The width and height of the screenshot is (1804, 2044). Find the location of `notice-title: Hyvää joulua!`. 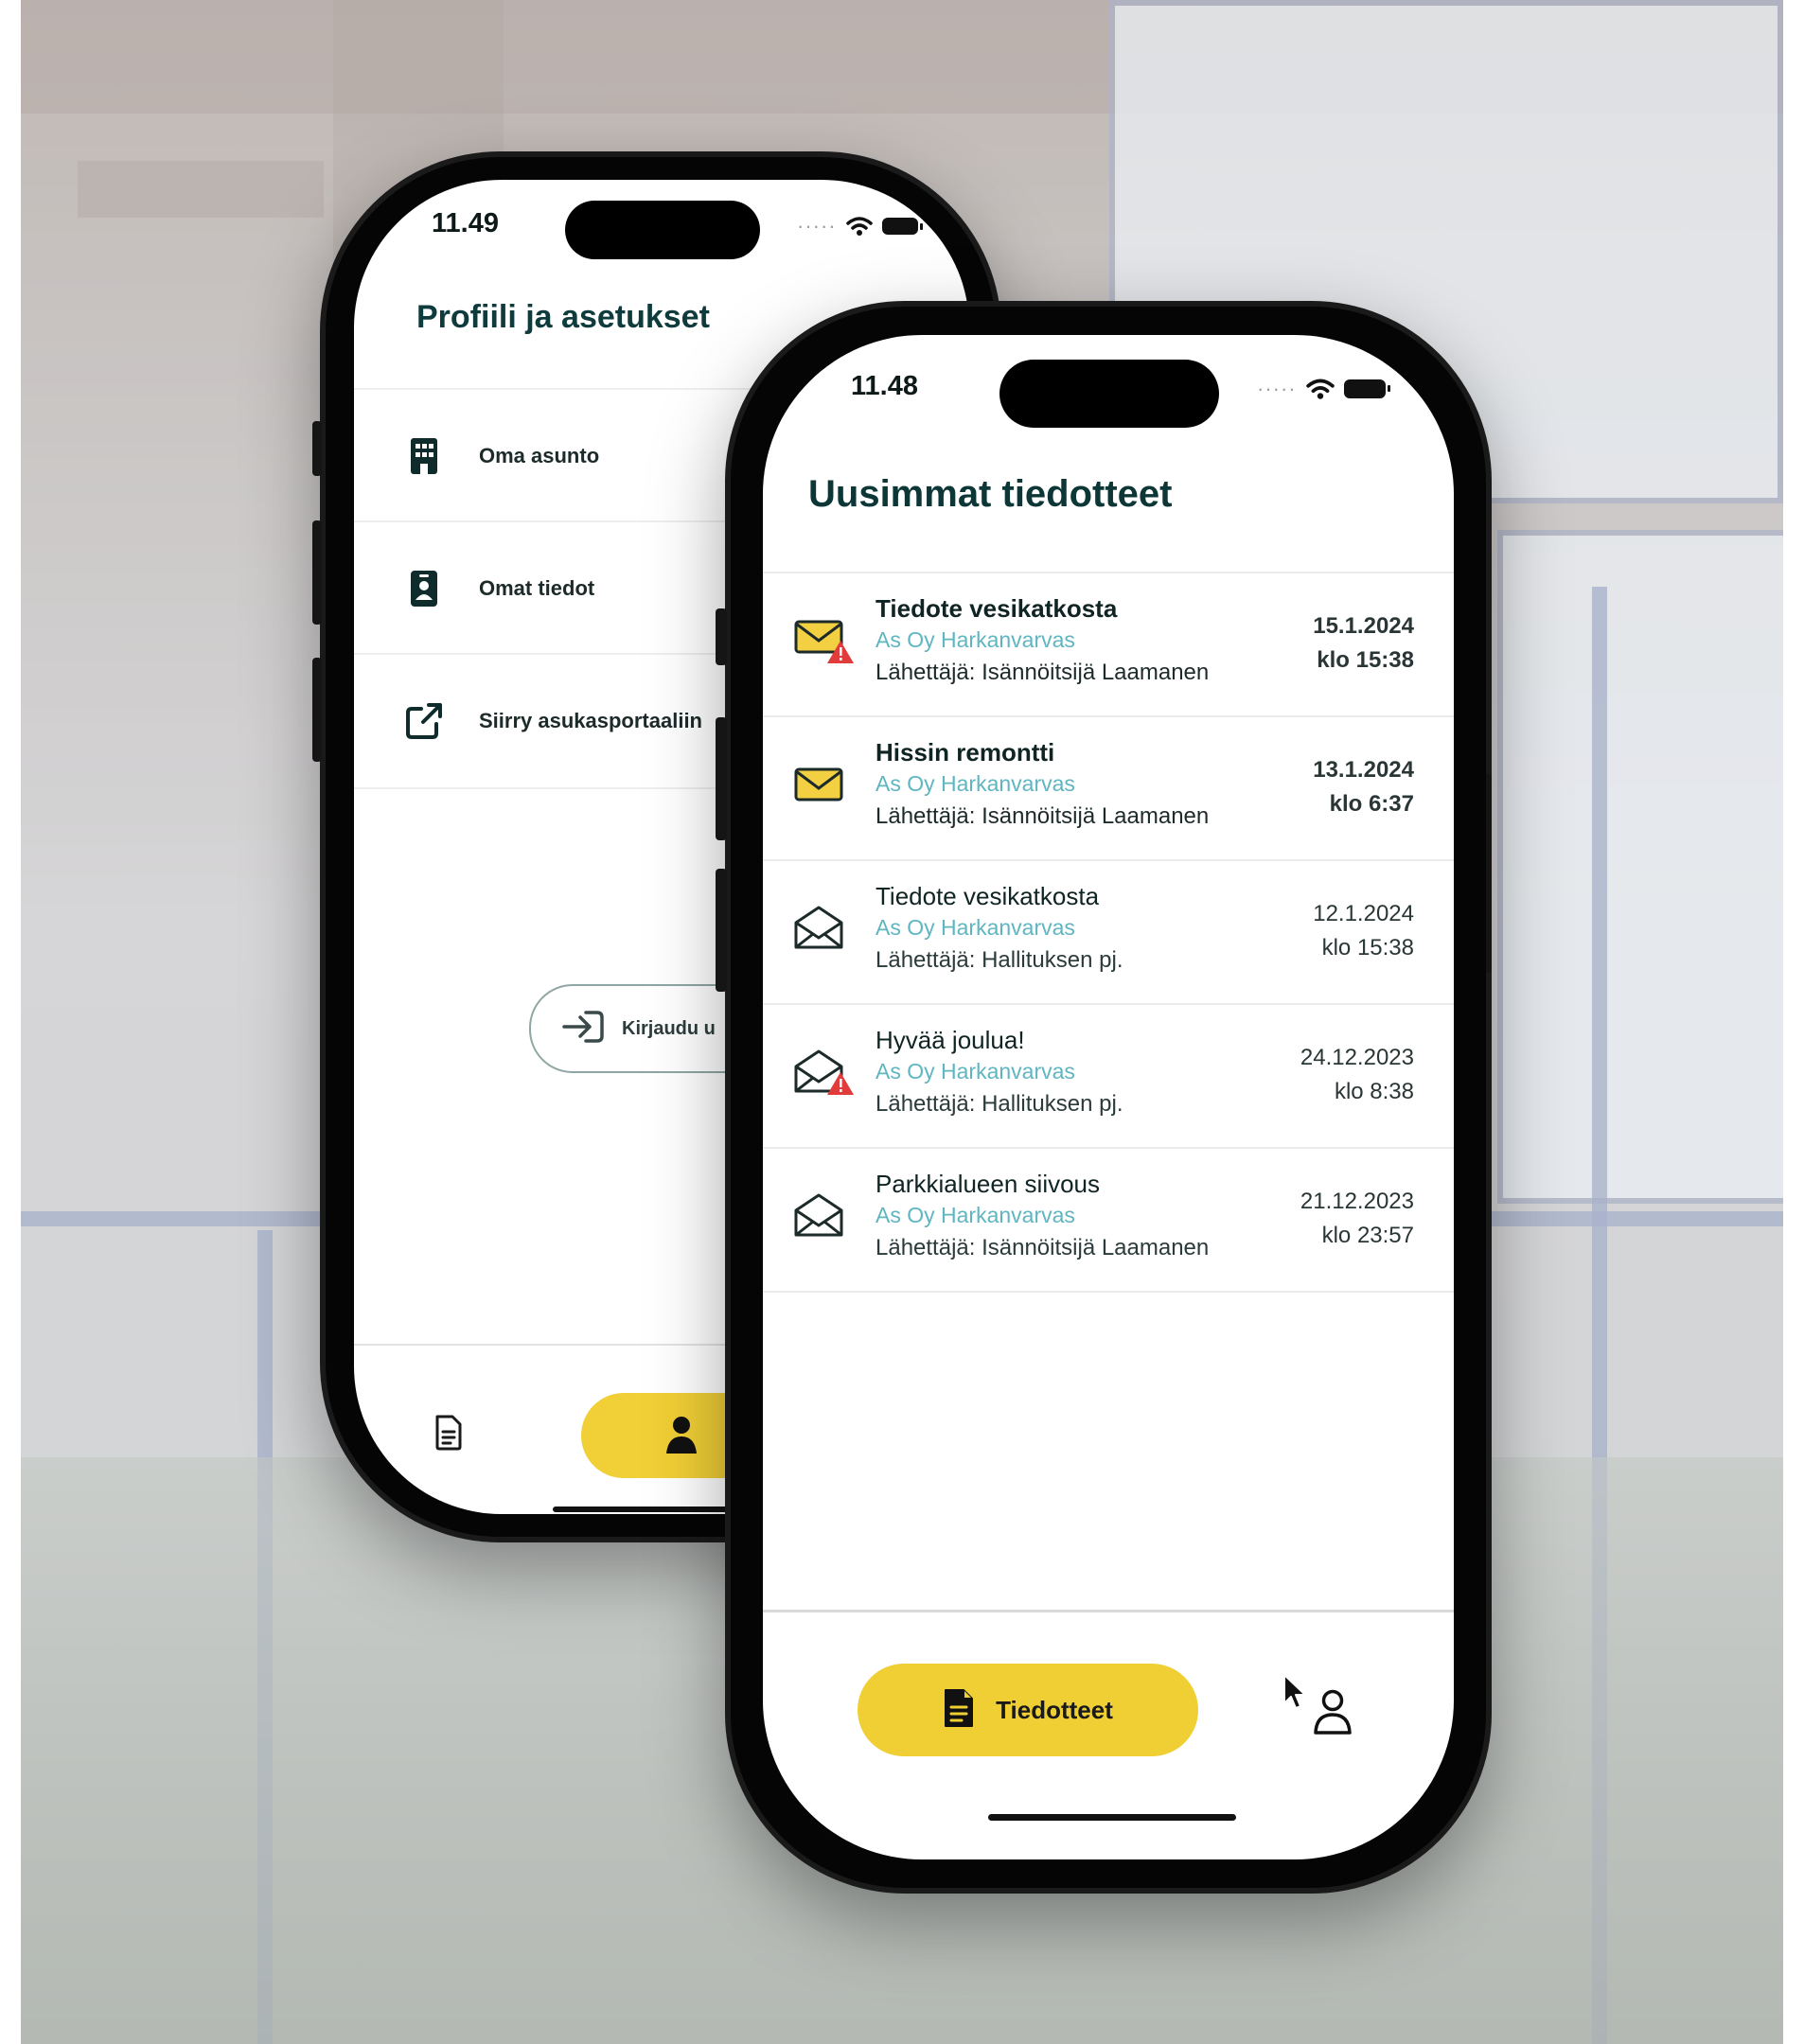

notice-title: Hyvää joulua! is located at coordinates (950, 1040).